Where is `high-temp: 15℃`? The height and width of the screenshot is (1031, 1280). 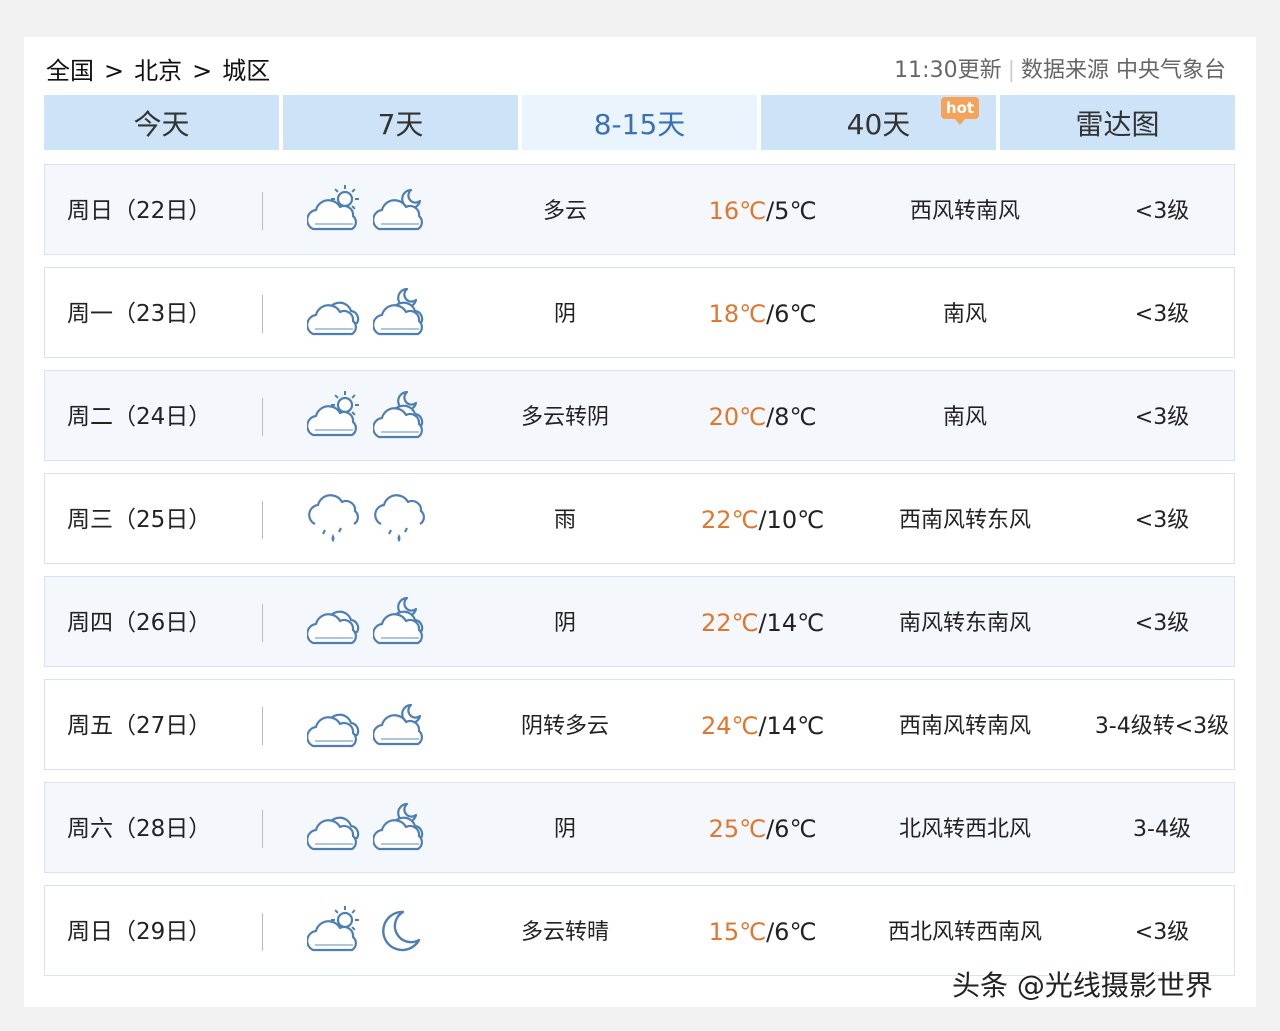 high-temp: 15℃ is located at coordinates (737, 932).